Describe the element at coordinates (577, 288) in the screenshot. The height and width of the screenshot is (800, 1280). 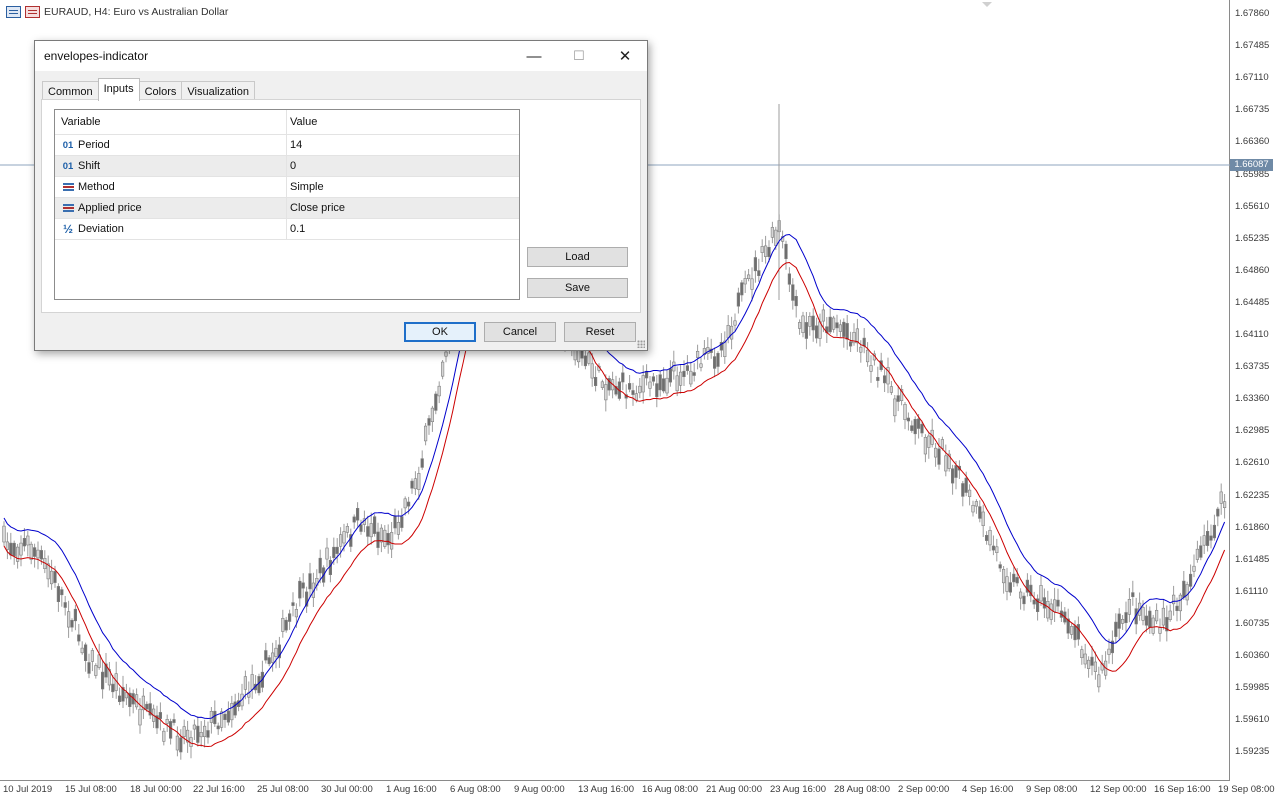
I see `save-button: Save` at that location.